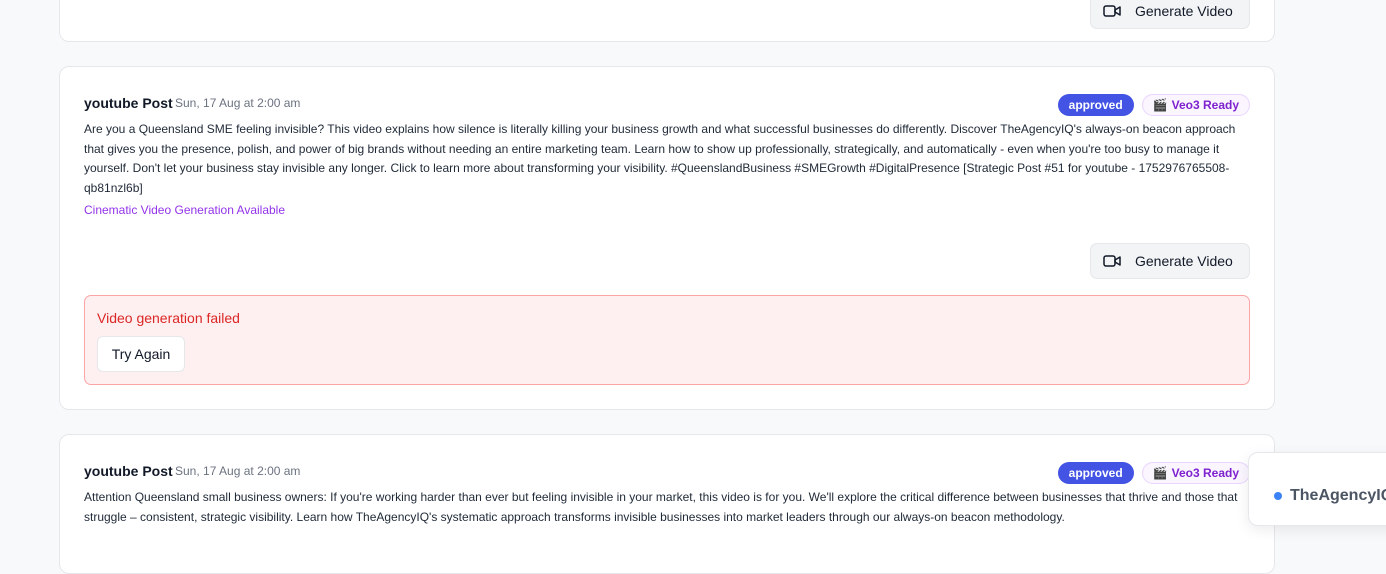 The image size is (1386, 574). What do you see at coordinates (1338, 495) in the screenshot?
I see `toast-text: TheAgencyIQ` at bounding box center [1338, 495].